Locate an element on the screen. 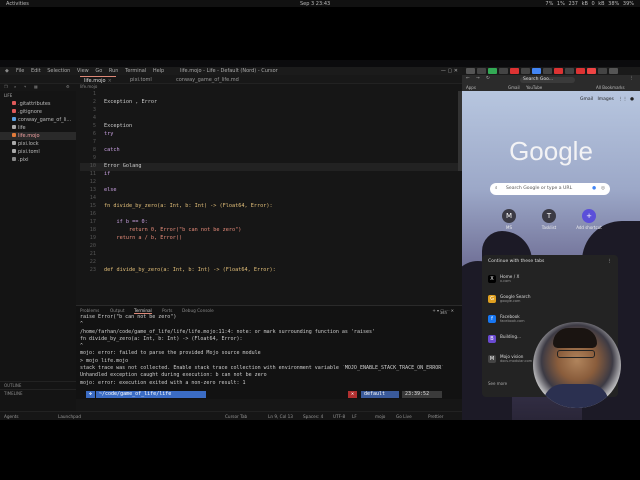  gmail-link: Gmail is located at coordinates (586, 99).